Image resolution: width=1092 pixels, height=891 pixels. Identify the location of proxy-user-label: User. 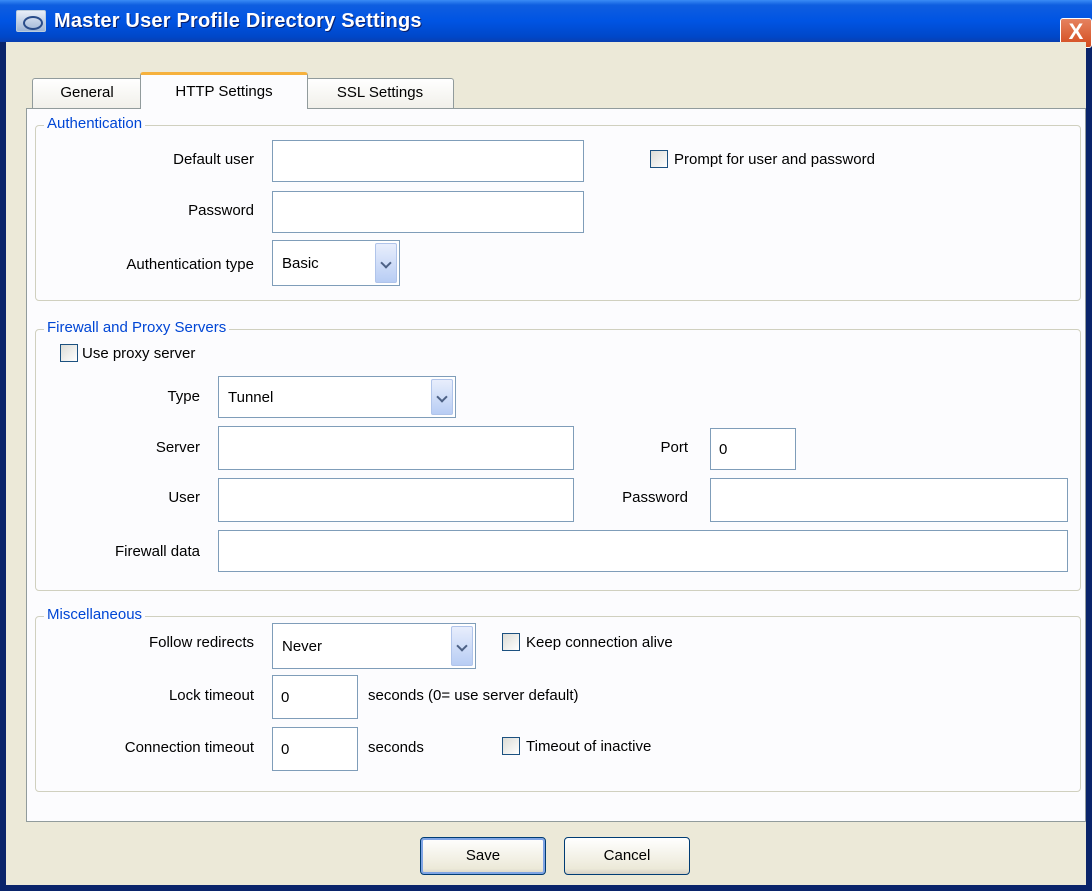
(184, 497).